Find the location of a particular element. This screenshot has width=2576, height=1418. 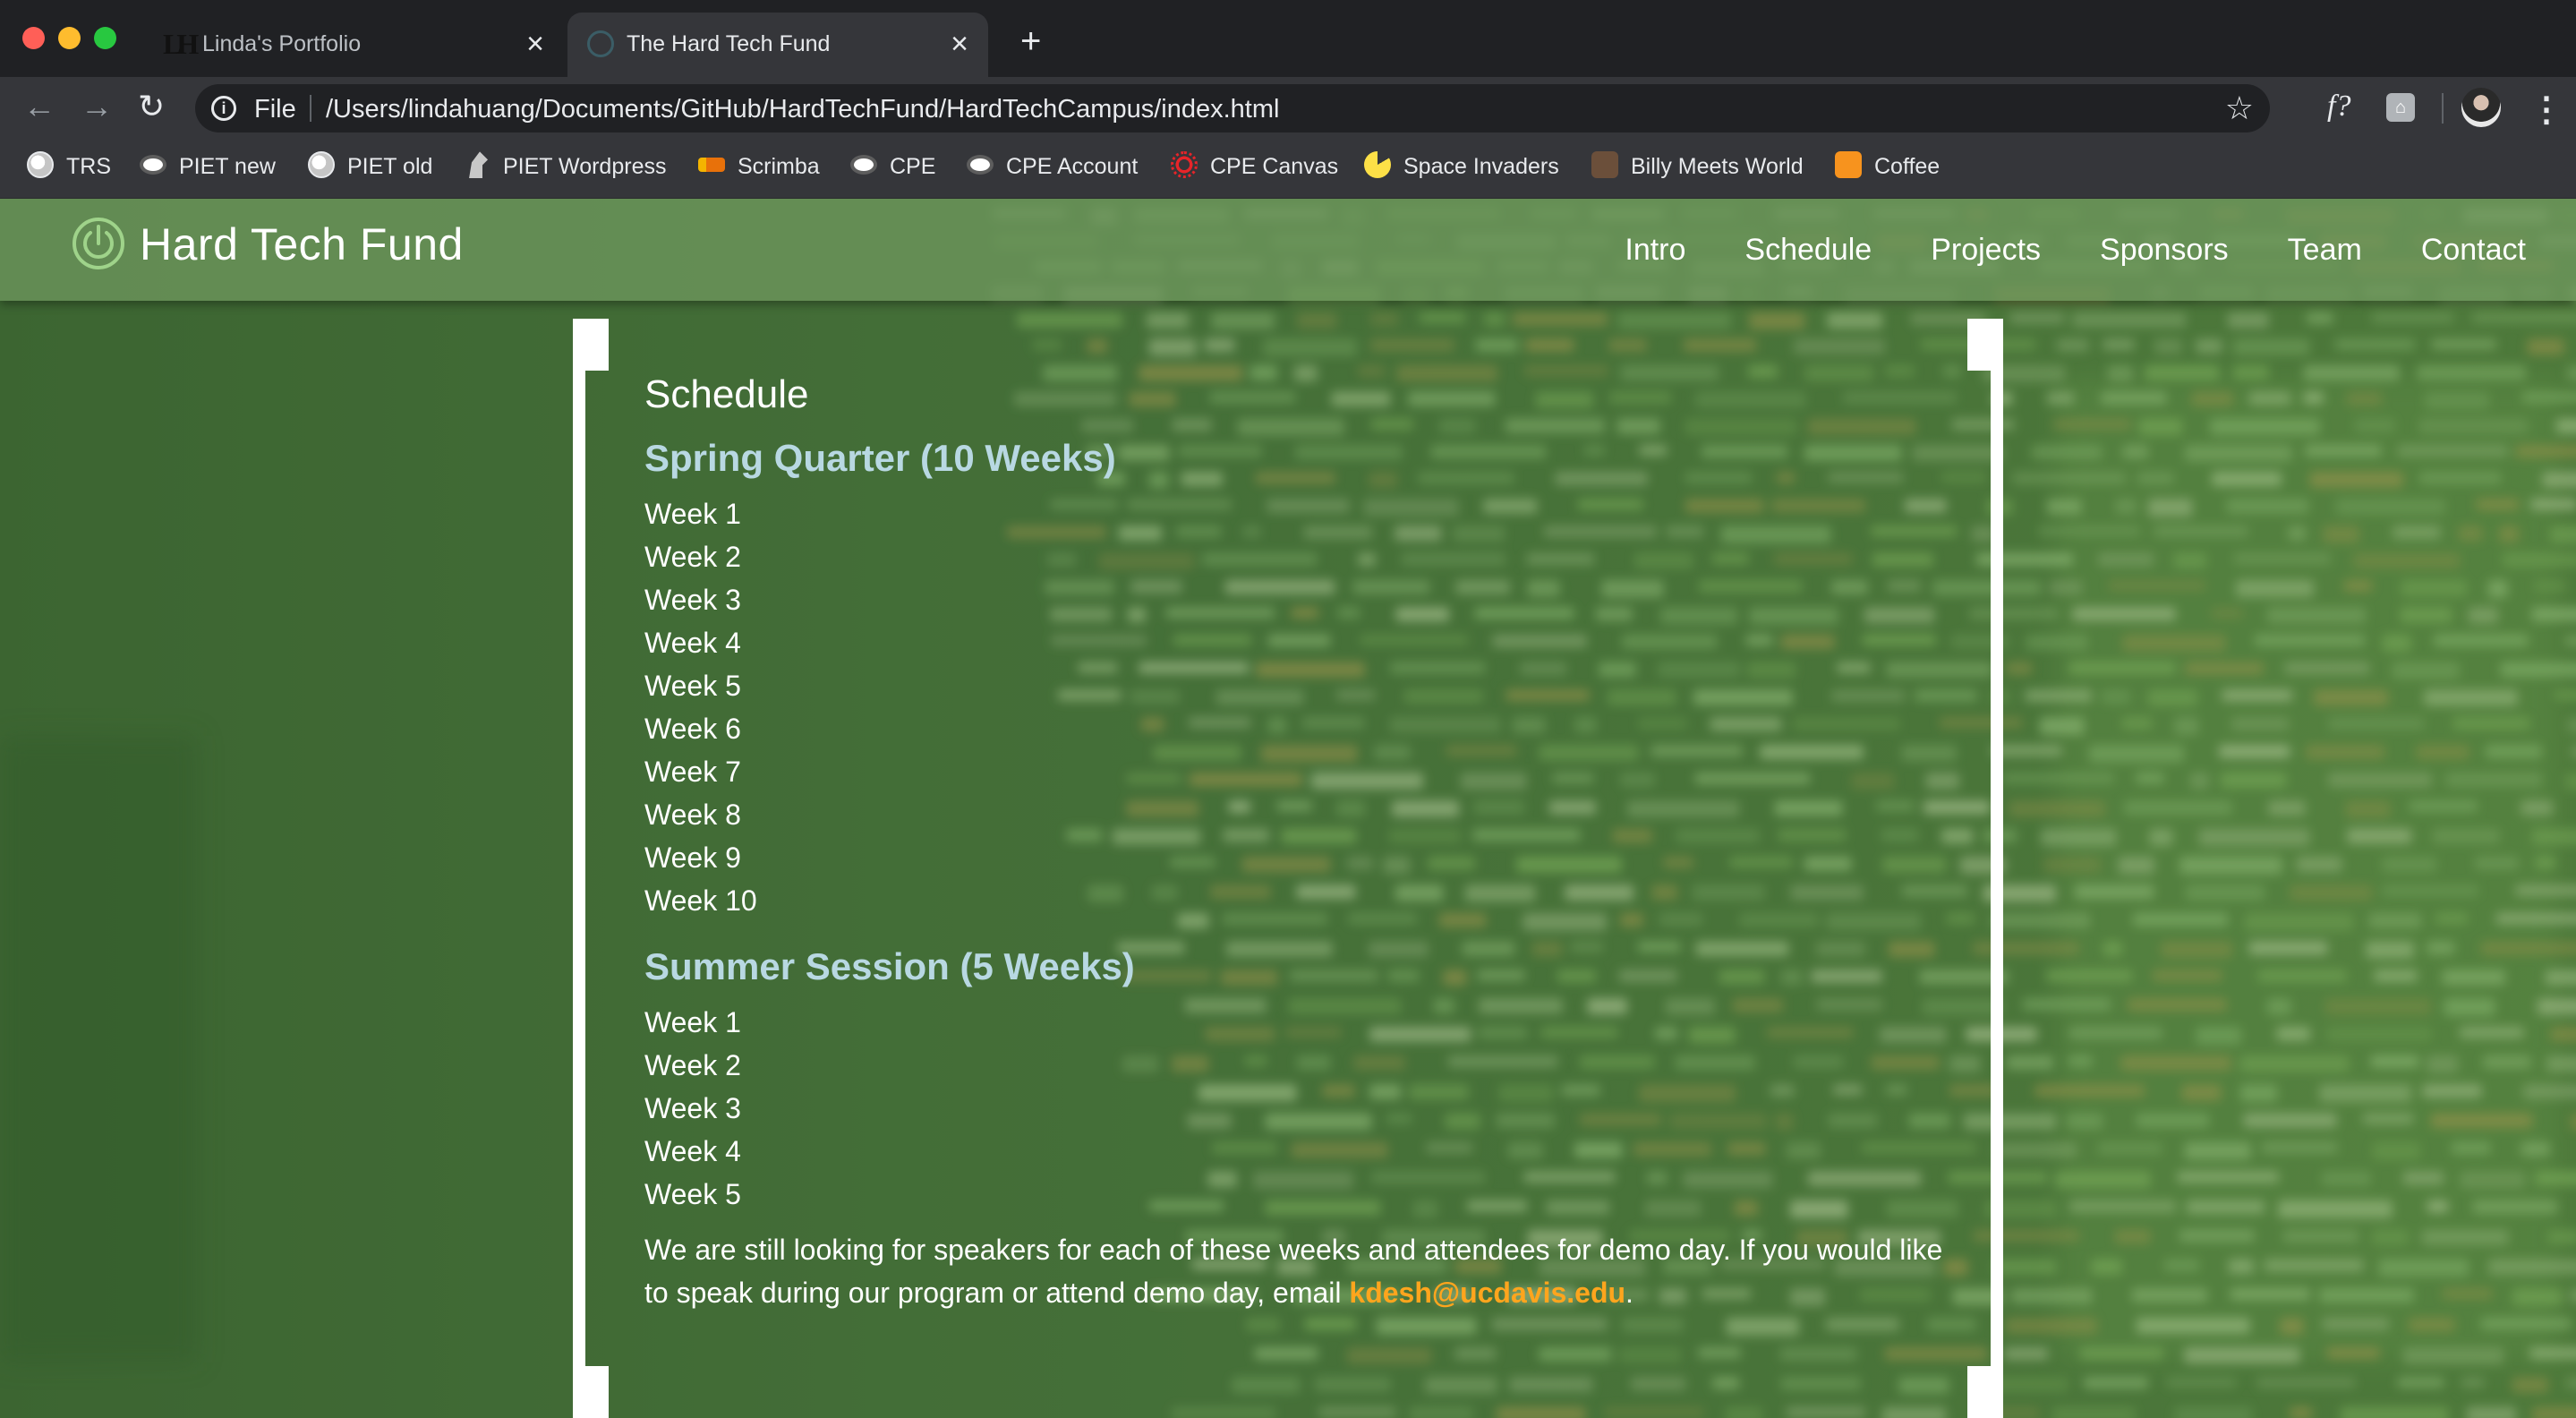

bookmark-piet-wordpress: PIET Wordpress is located at coordinates (565, 168).